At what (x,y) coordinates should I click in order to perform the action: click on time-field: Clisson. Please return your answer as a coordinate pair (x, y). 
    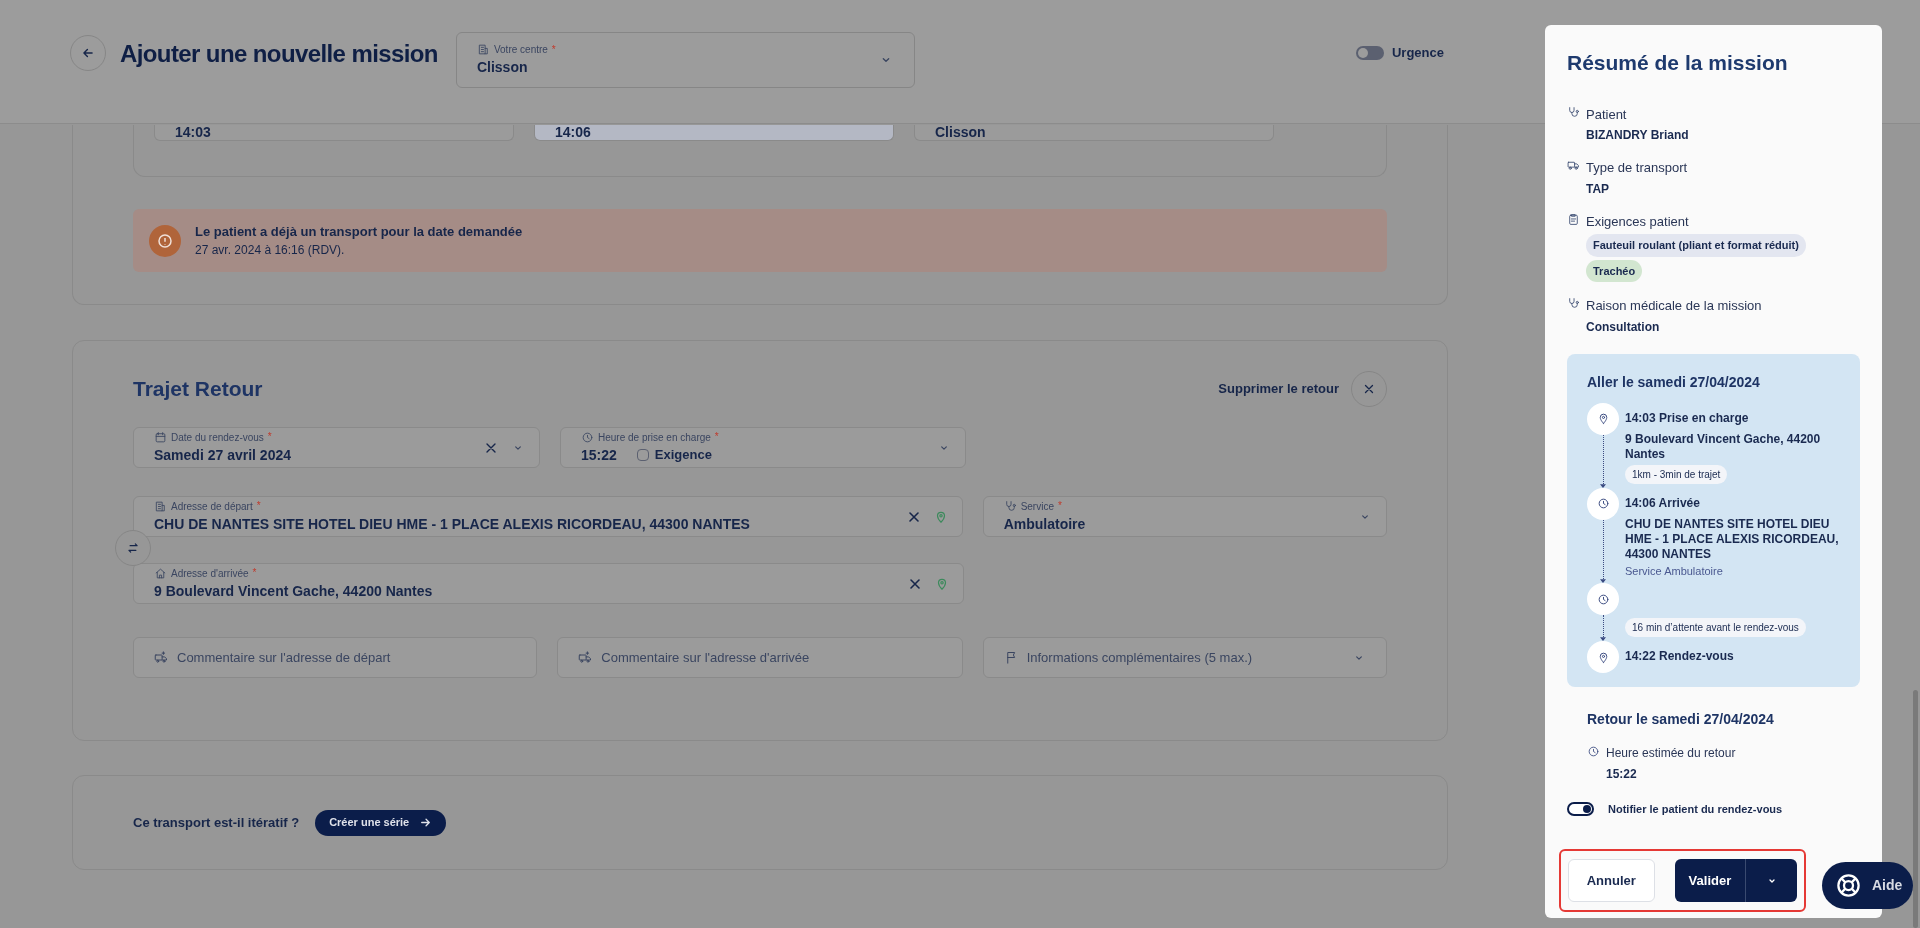
    Looking at the image, I should click on (1094, 133).